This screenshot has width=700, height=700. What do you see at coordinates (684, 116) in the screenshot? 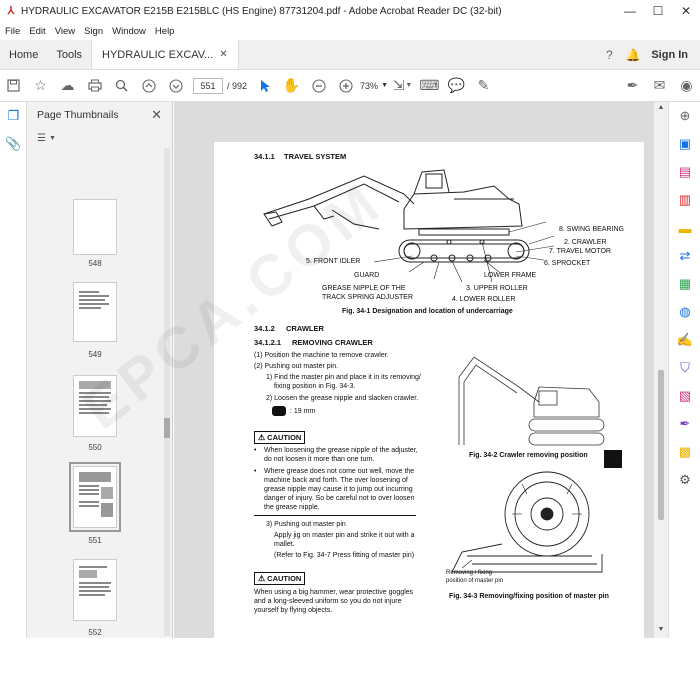
I see `zoom-tool-icon: ⊕` at bounding box center [684, 116].